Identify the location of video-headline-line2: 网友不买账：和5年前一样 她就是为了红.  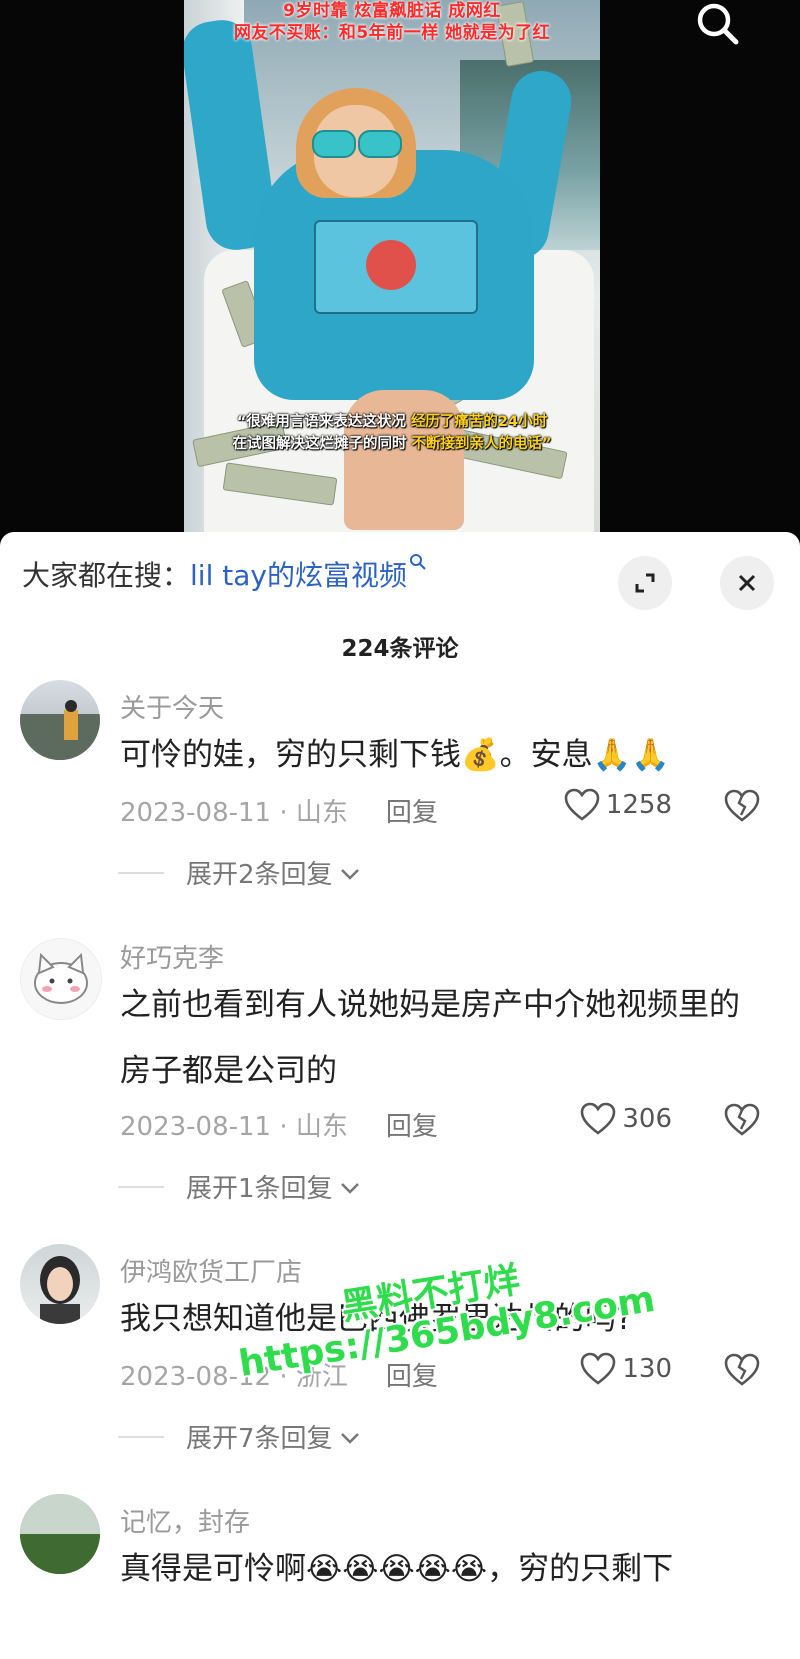
(392, 33).